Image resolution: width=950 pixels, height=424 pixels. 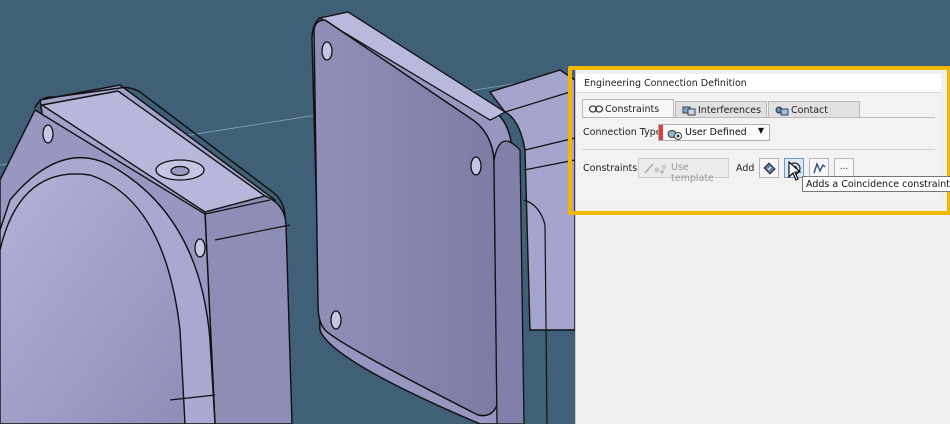 I want to click on coincidence-tooltip: Adds a Coincidence constraint, so click(x=876, y=184).